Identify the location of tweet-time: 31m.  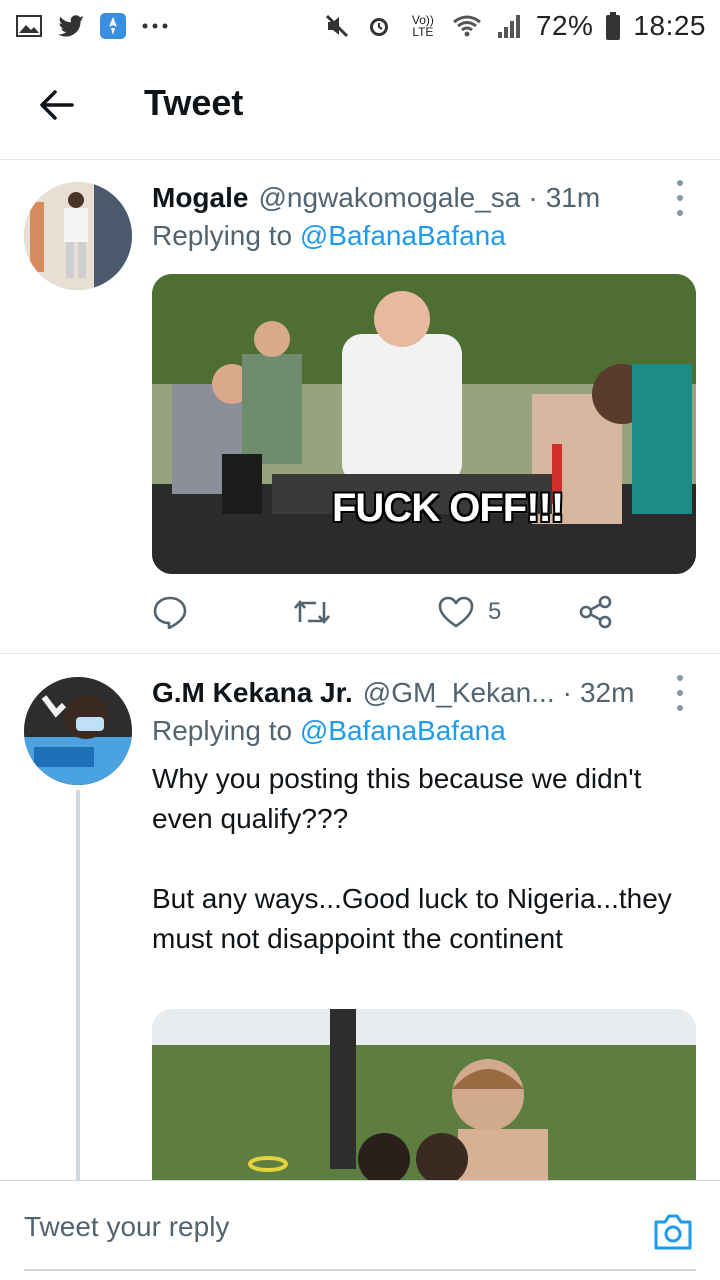
(573, 198).